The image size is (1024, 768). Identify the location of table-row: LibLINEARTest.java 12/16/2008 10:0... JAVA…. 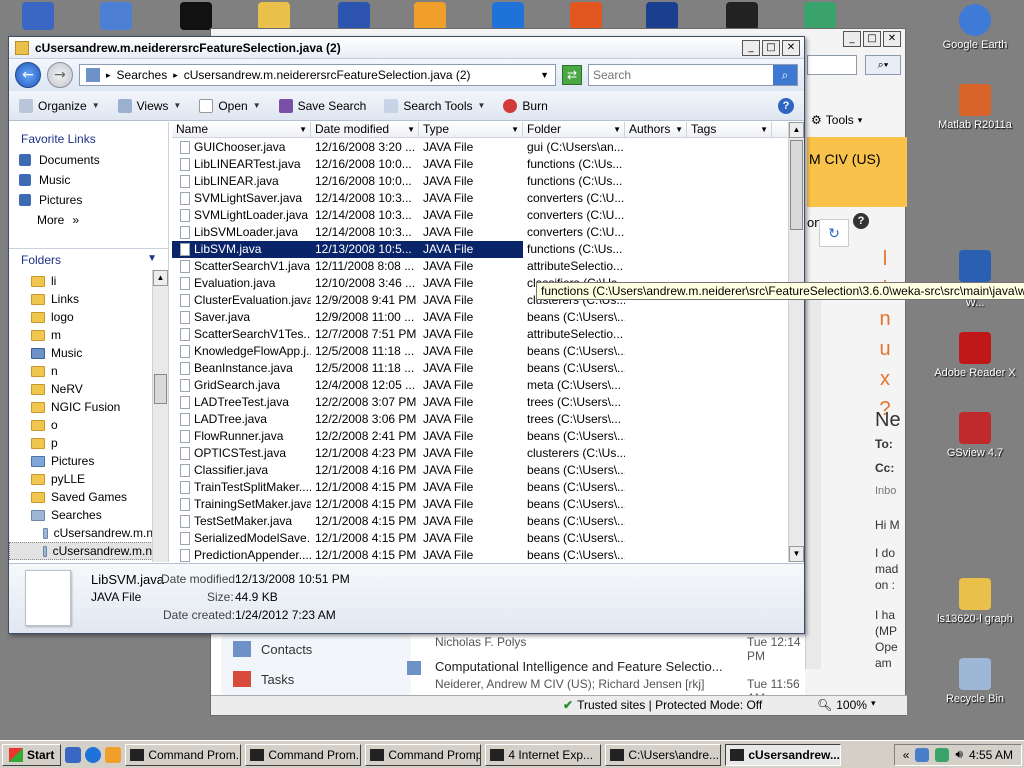
(480, 164).